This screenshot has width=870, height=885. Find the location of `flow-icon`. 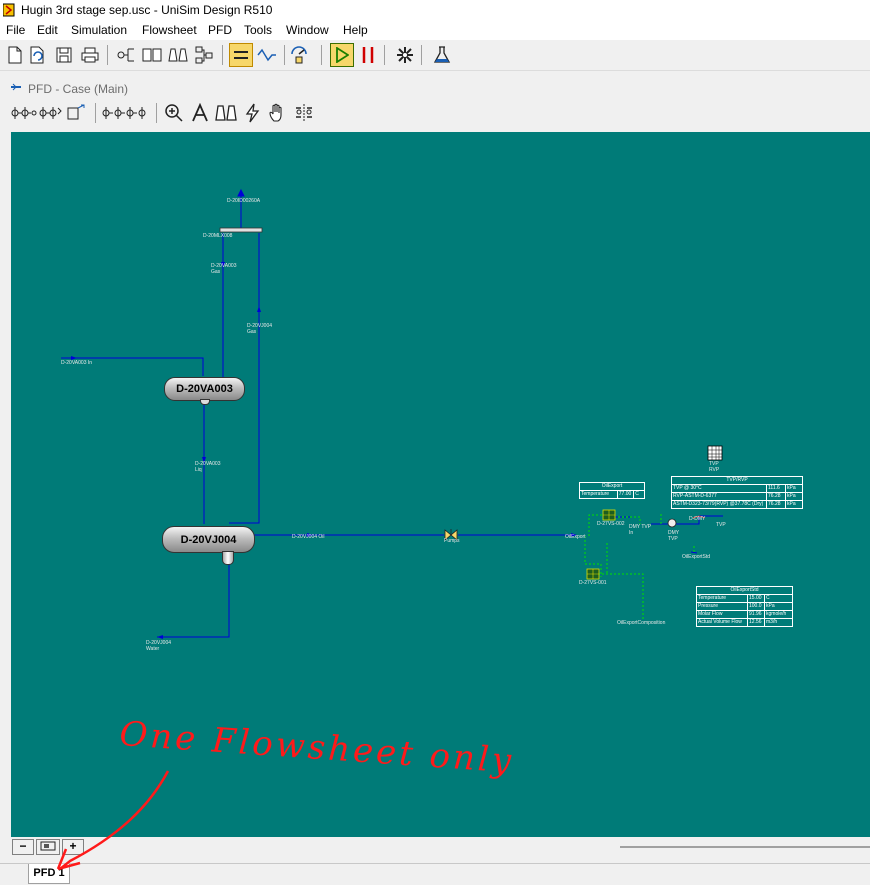

flow-icon is located at coordinates (266, 54).